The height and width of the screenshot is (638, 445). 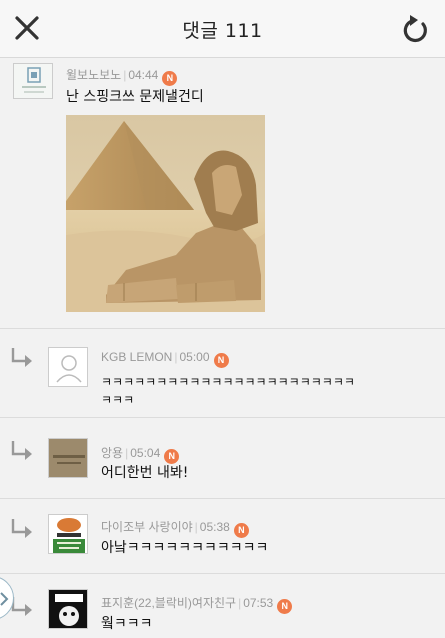 I want to click on comment-text: ㅋㅋㅋㅋㅋㅋㅋㅋㅋㅋㅋㅋㅋㅋㅋㅋㅋㅋㅋㅋㅋㅋㅋ, so click(x=228, y=382).